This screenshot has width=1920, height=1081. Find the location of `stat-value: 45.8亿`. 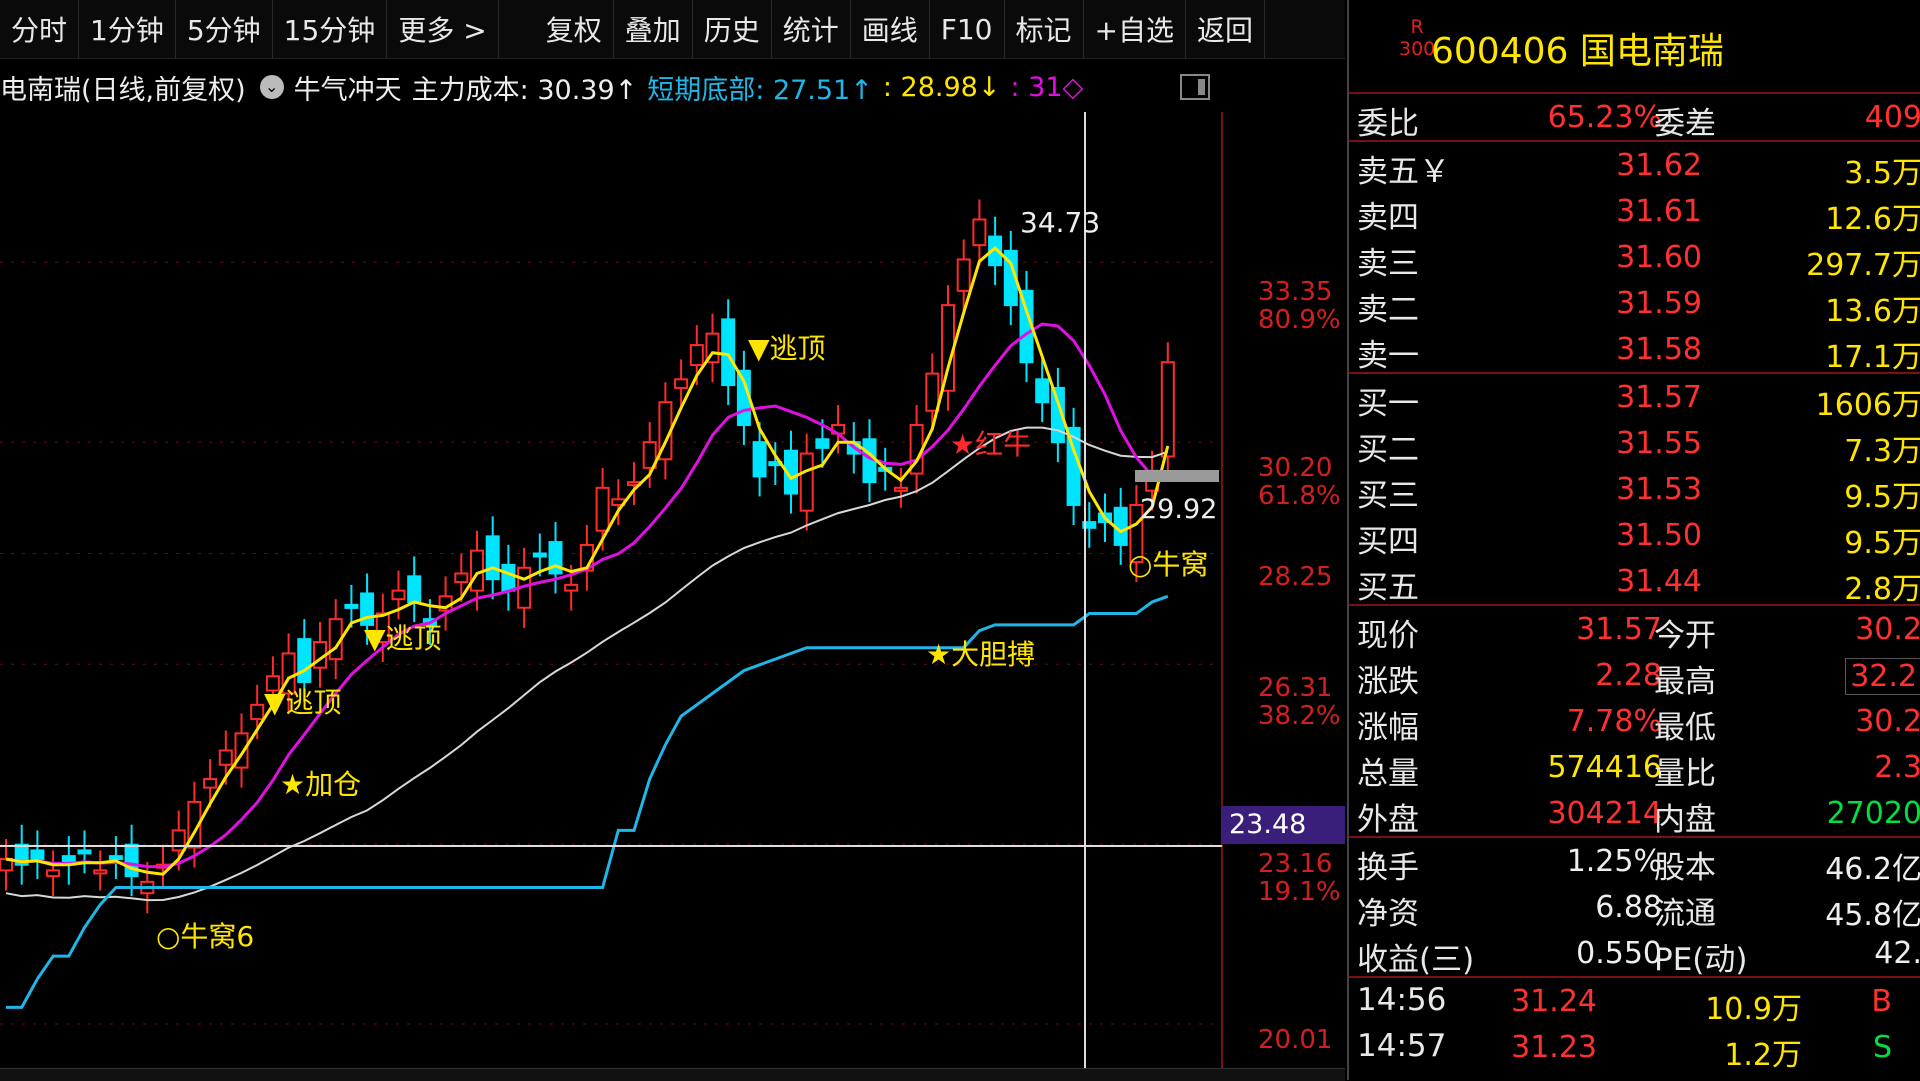

stat-value: 45.8亿 is located at coordinates (1872, 915).